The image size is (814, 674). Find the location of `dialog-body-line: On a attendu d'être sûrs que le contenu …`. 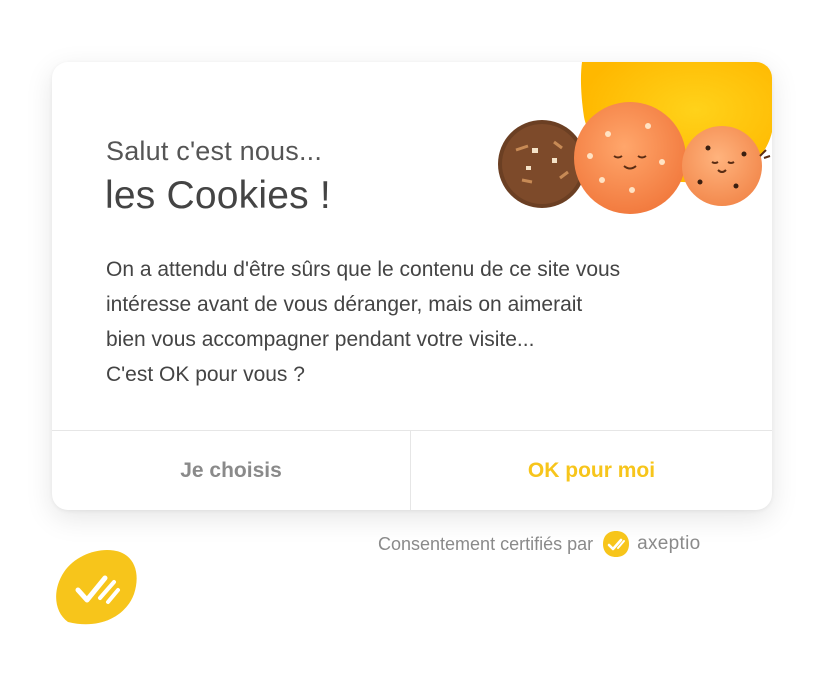

dialog-body-line: On a attendu d'être sûrs que le contenu … is located at coordinates (363, 269).